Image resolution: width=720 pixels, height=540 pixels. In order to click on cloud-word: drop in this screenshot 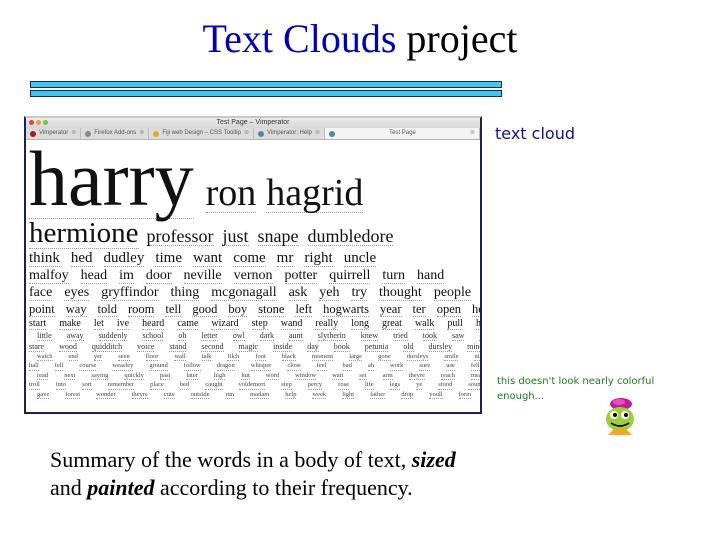, I will do `click(407, 395)`.